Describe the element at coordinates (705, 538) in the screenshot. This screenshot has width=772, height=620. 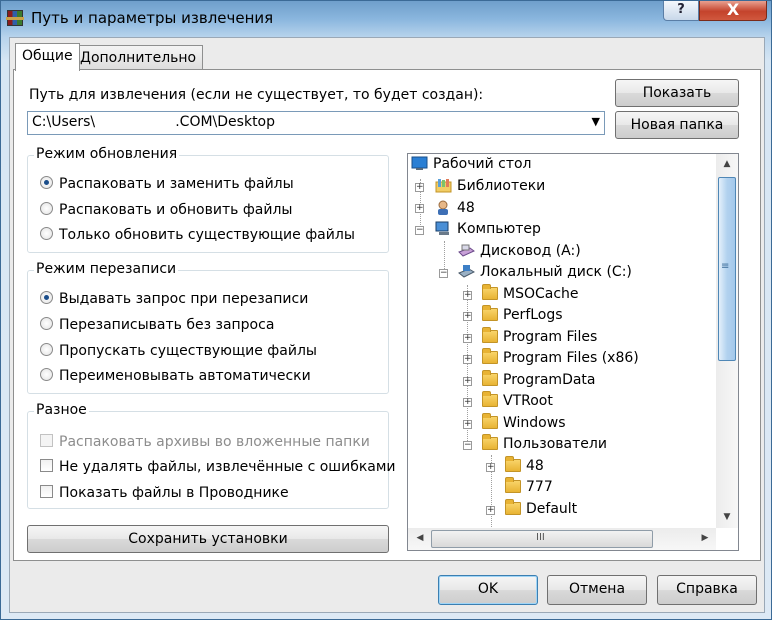
I see `scroll-right-icon: ▶` at that location.